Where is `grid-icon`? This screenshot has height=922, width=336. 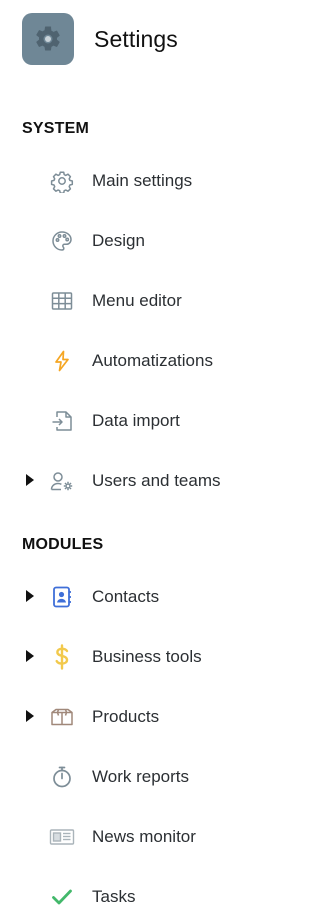 grid-icon is located at coordinates (62, 301).